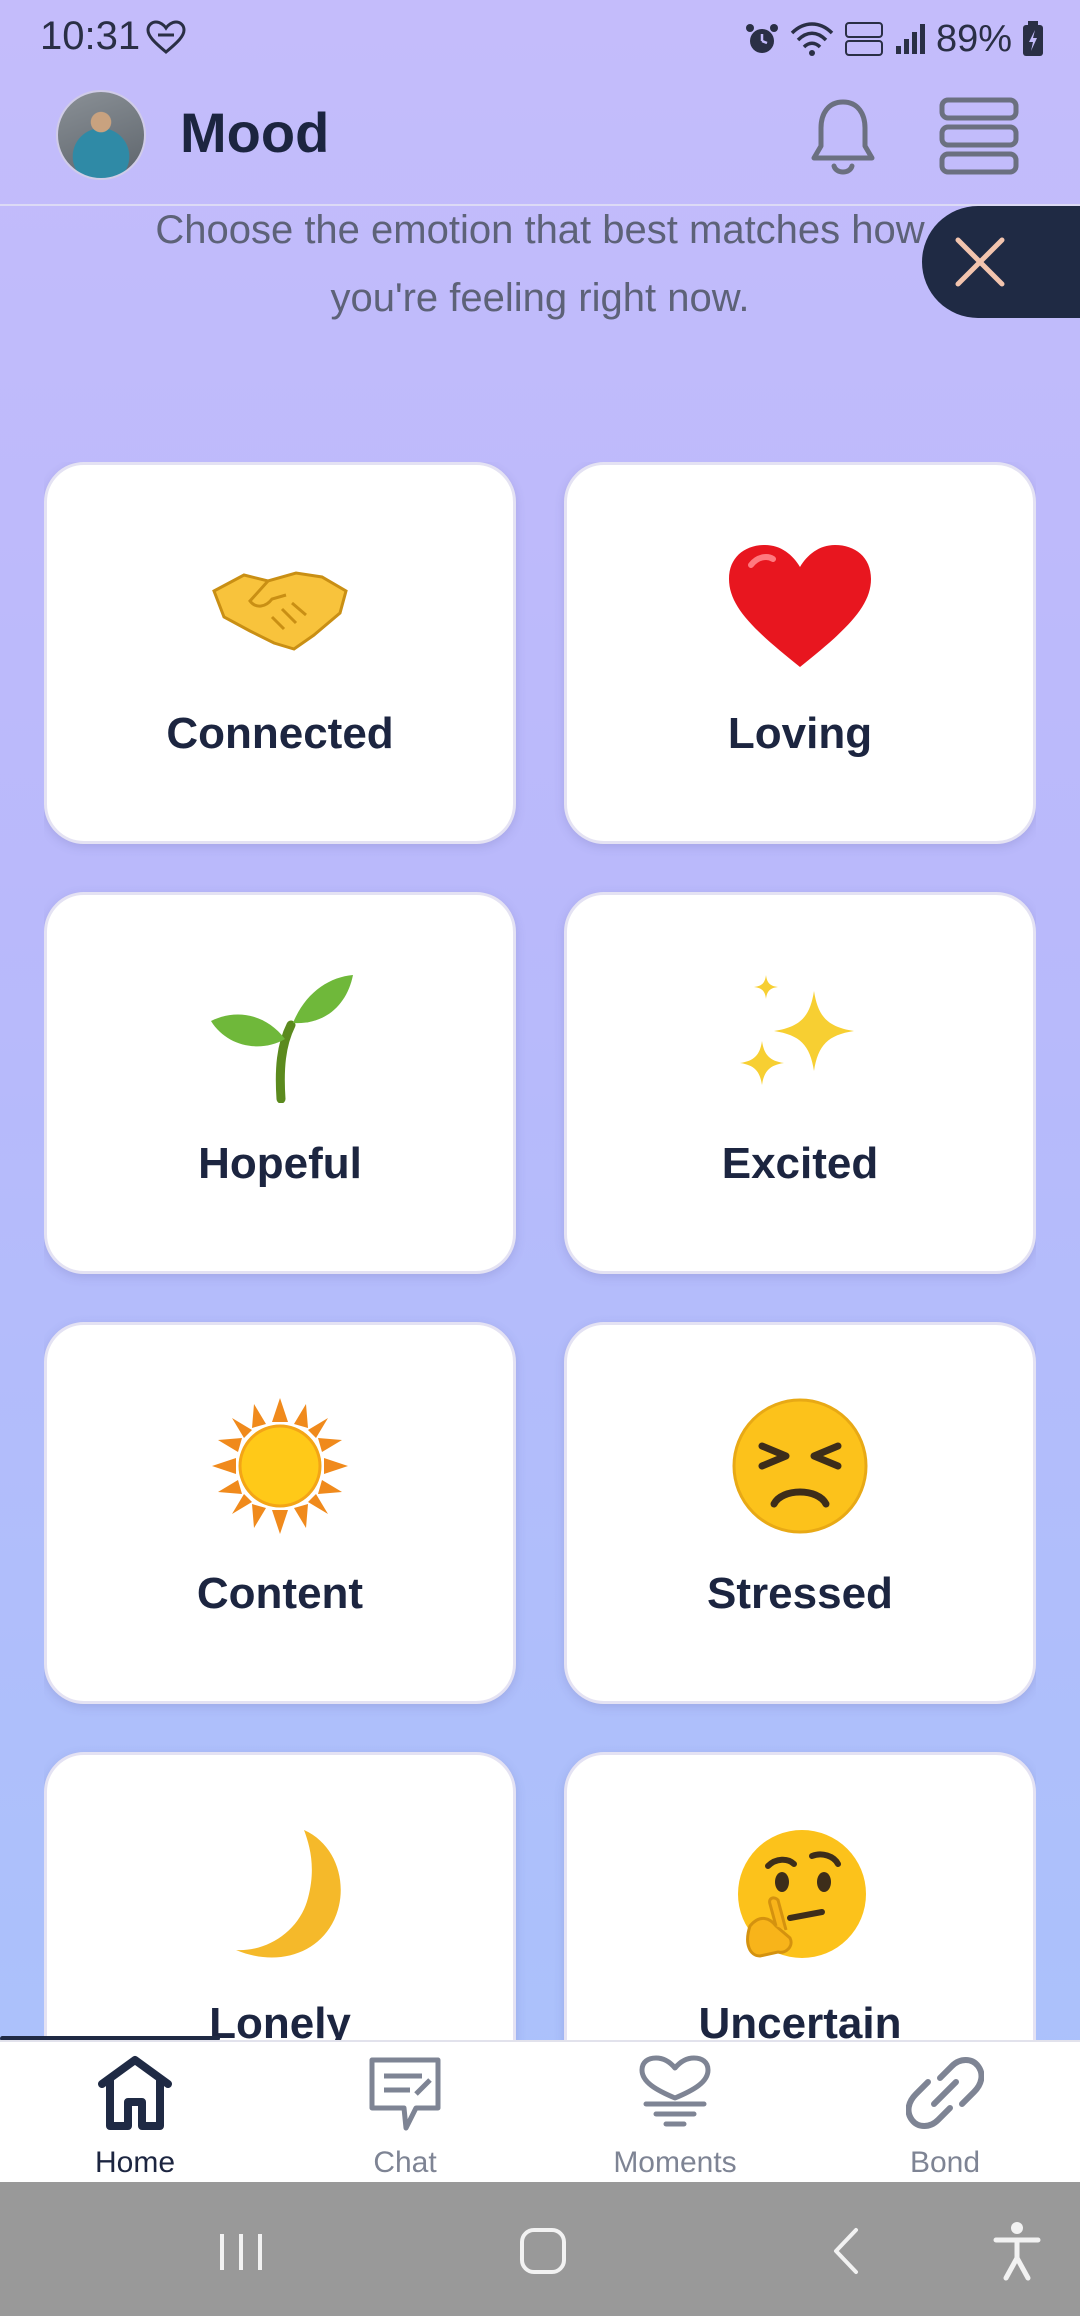 The width and height of the screenshot is (1080, 2316). I want to click on nav-item-home: Home, so click(135, 2113).